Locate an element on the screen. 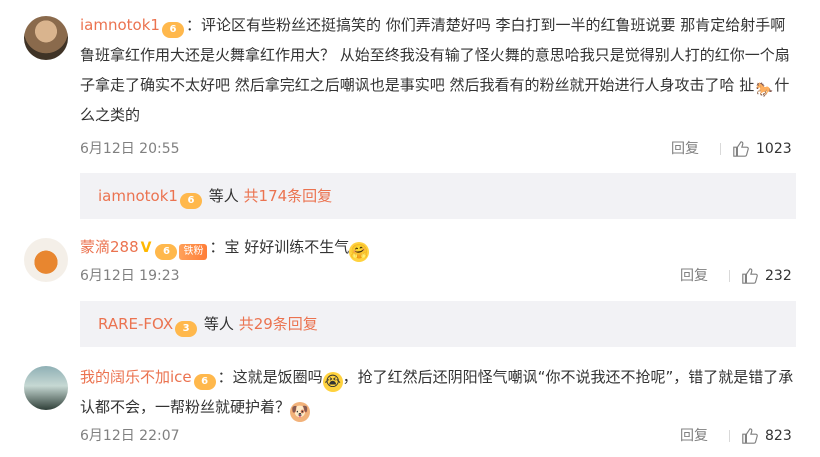  crying-emoji-icon: 😭 is located at coordinates (332, 382).